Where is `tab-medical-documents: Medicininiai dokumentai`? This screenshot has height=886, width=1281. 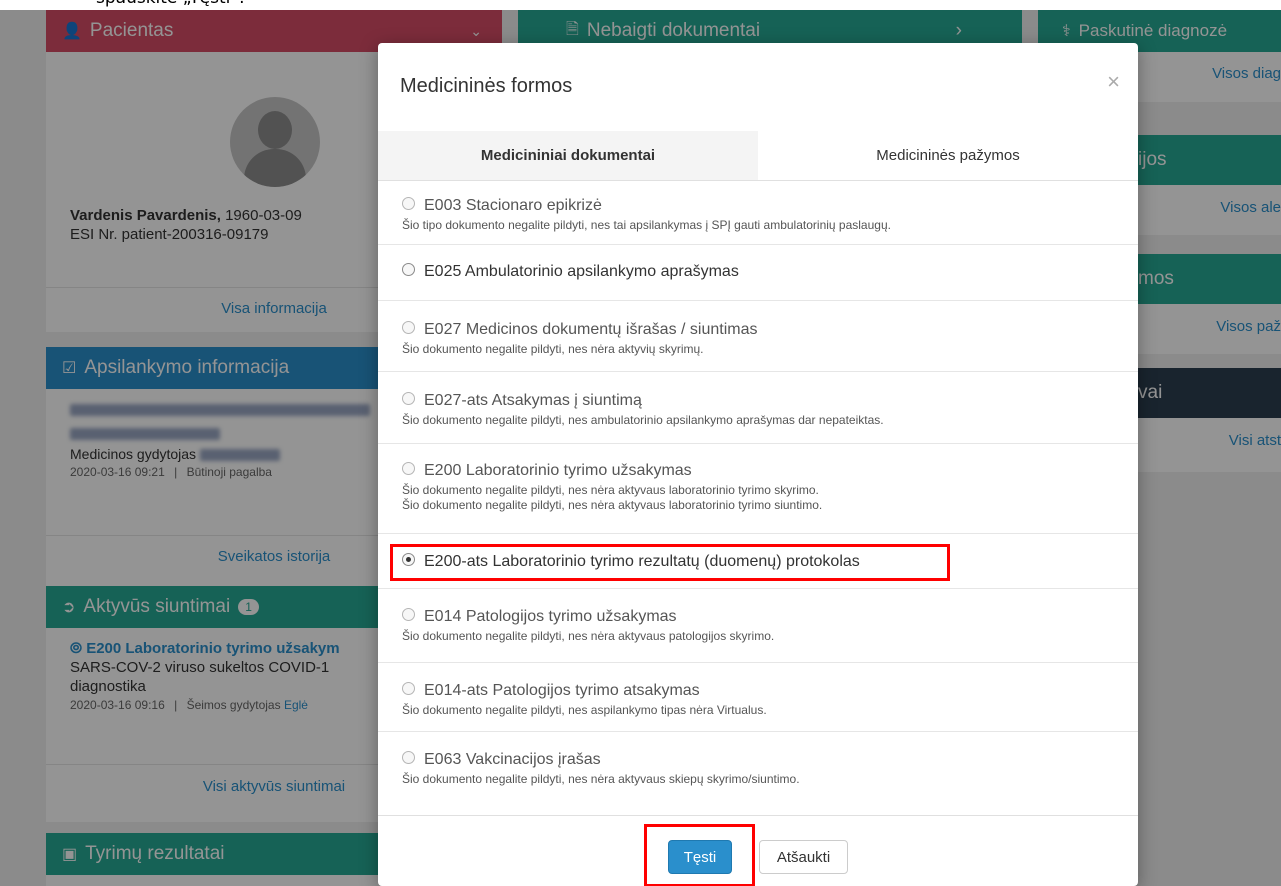 tab-medical-documents: Medicininiai dokumentai is located at coordinates (568, 155).